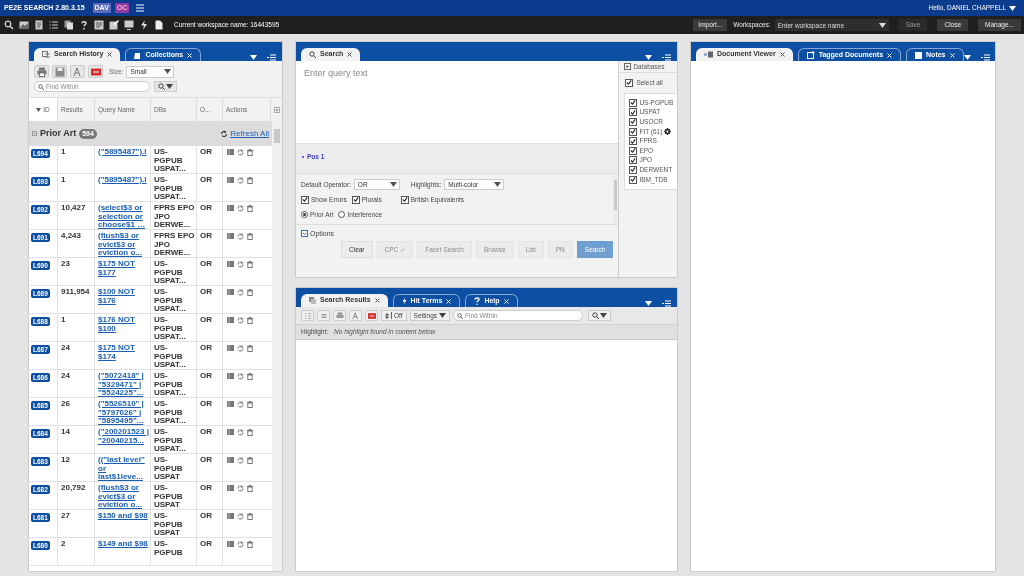  I want to click on query-link: $150 and $98, so click(123, 516).